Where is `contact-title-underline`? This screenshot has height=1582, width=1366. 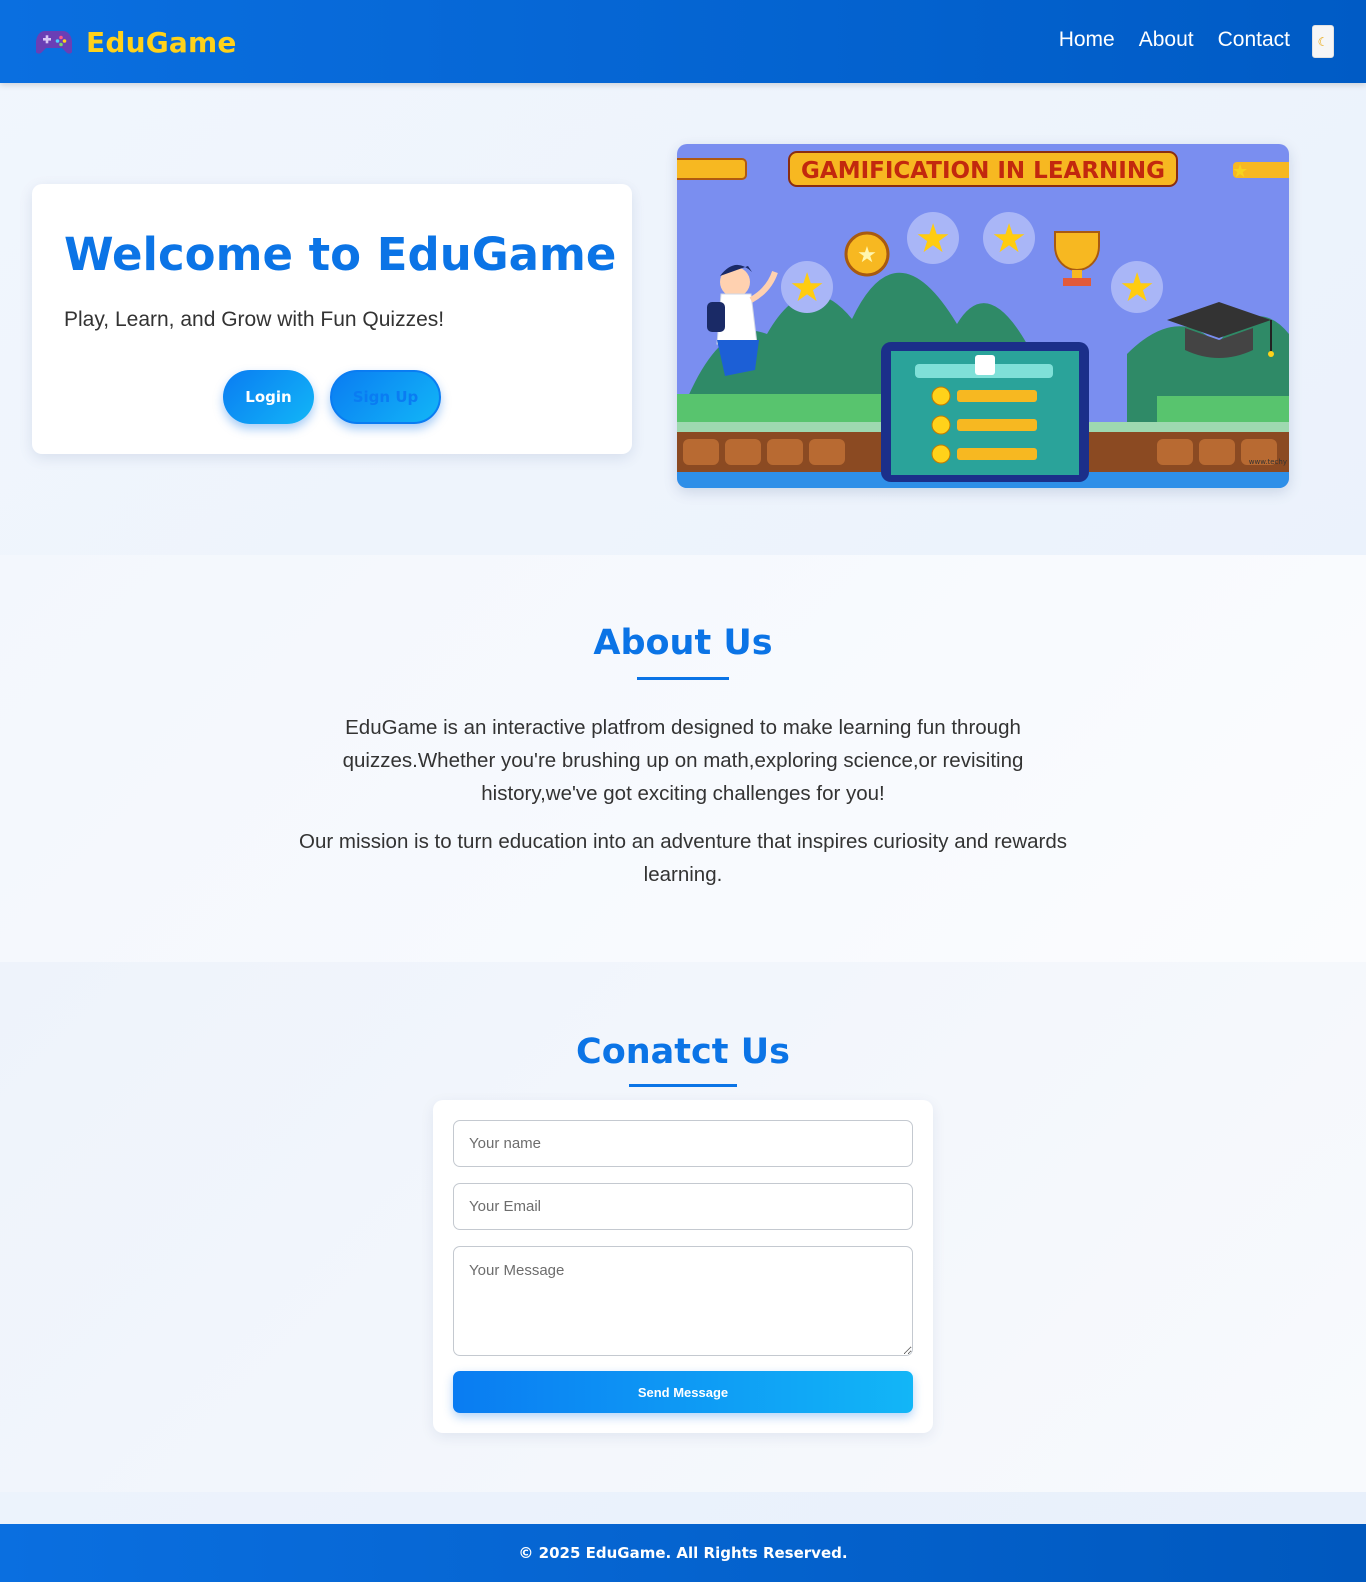
contact-title-underline is located at coordinates (683, 1085).